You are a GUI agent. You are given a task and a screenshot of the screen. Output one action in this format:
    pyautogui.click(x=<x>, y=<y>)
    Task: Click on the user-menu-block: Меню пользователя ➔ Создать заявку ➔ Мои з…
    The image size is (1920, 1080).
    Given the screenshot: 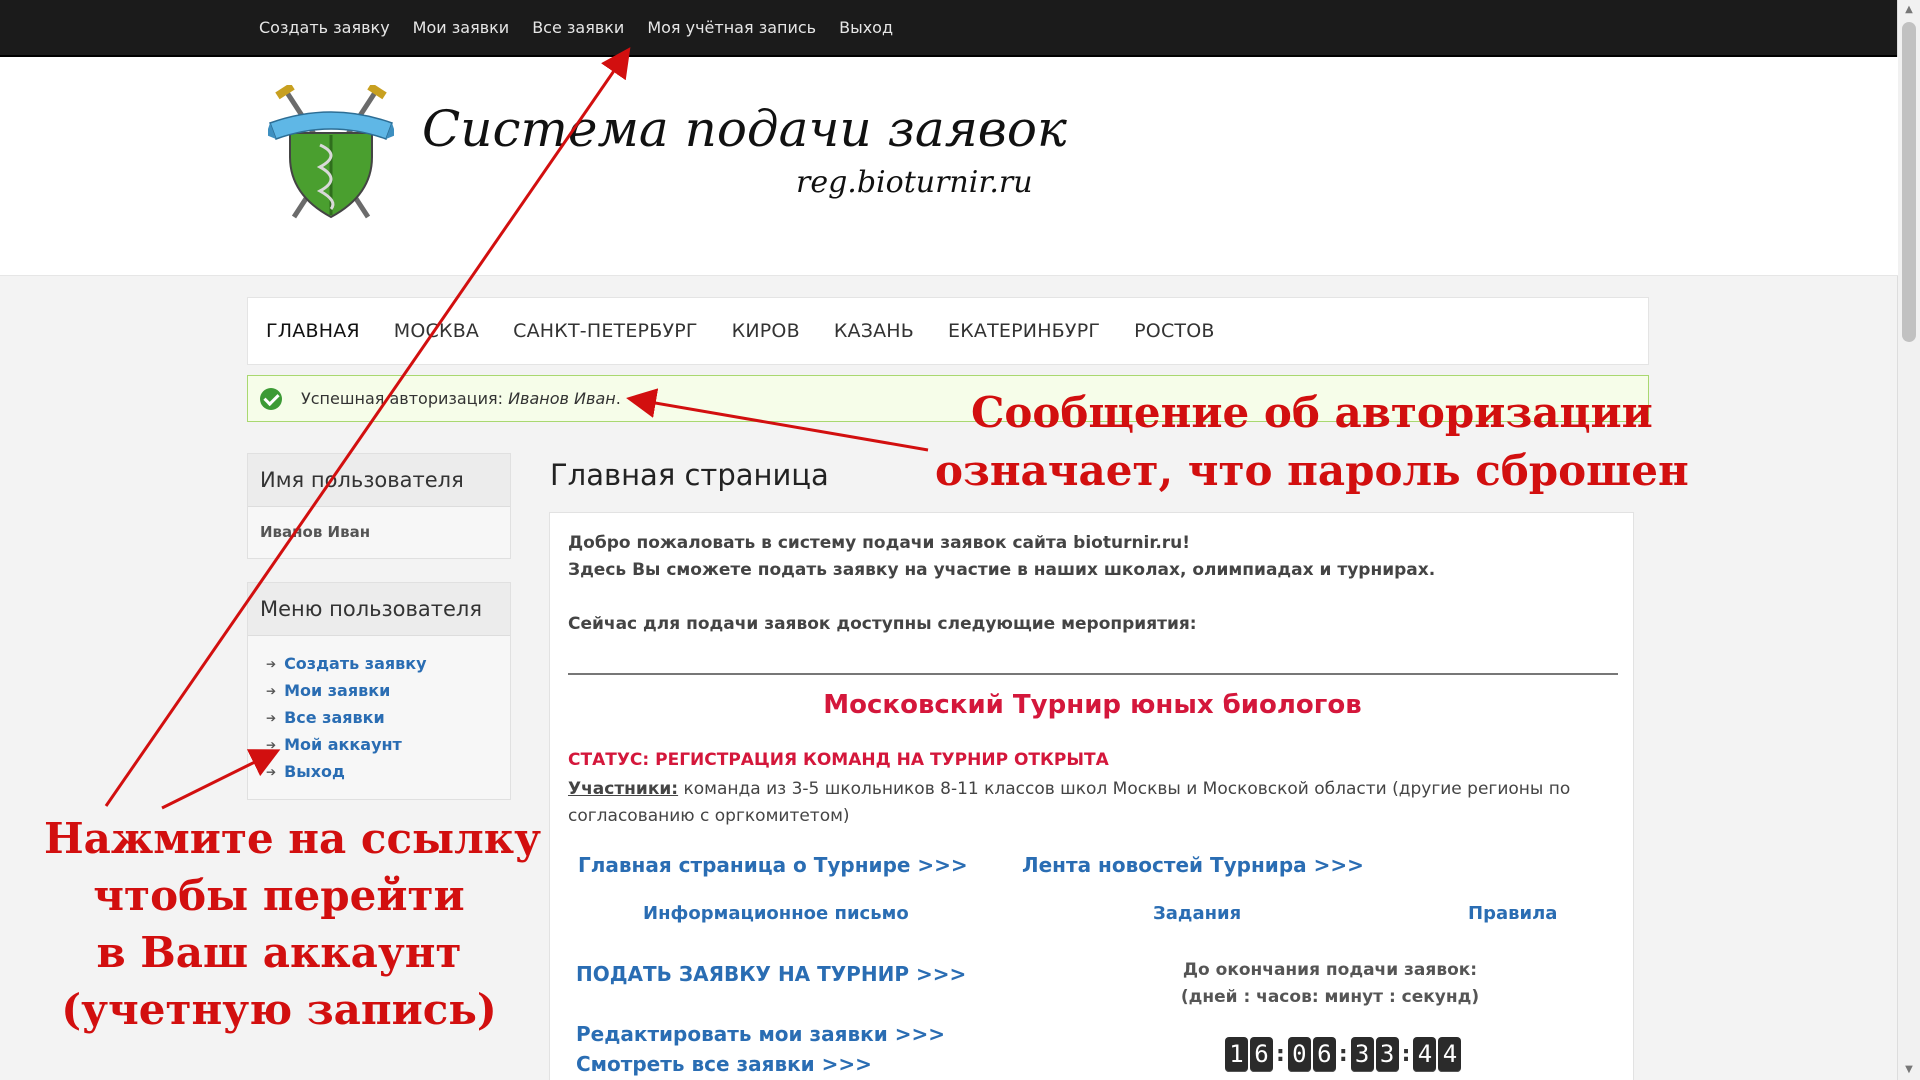 What is the action you would take?
    pyautogui.click(x=379, y=691)
    